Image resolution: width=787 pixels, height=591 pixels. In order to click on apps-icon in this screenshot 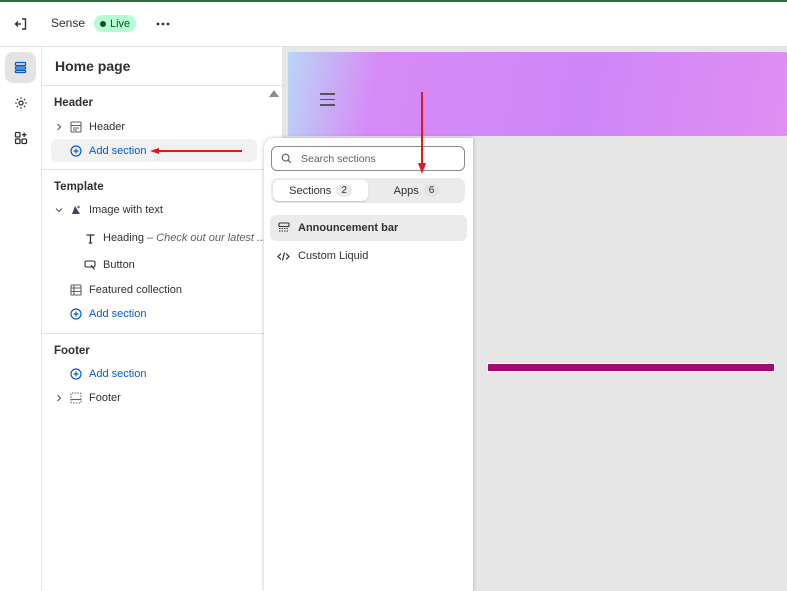, I will do `click(20, 137)`.